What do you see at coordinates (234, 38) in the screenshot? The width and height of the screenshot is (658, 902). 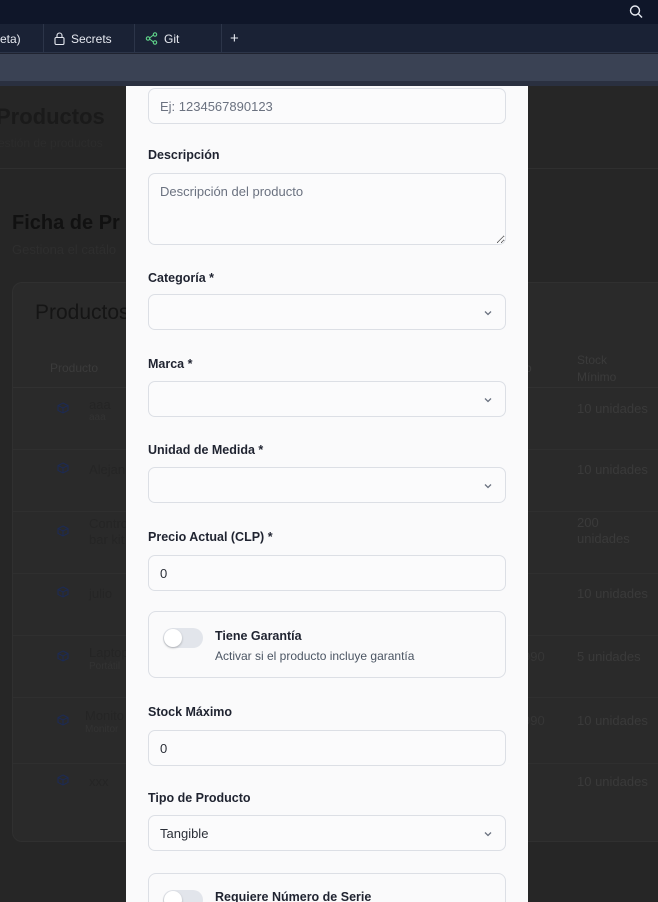 I see `new-tab-button: +` at bounding box center [234, 38].